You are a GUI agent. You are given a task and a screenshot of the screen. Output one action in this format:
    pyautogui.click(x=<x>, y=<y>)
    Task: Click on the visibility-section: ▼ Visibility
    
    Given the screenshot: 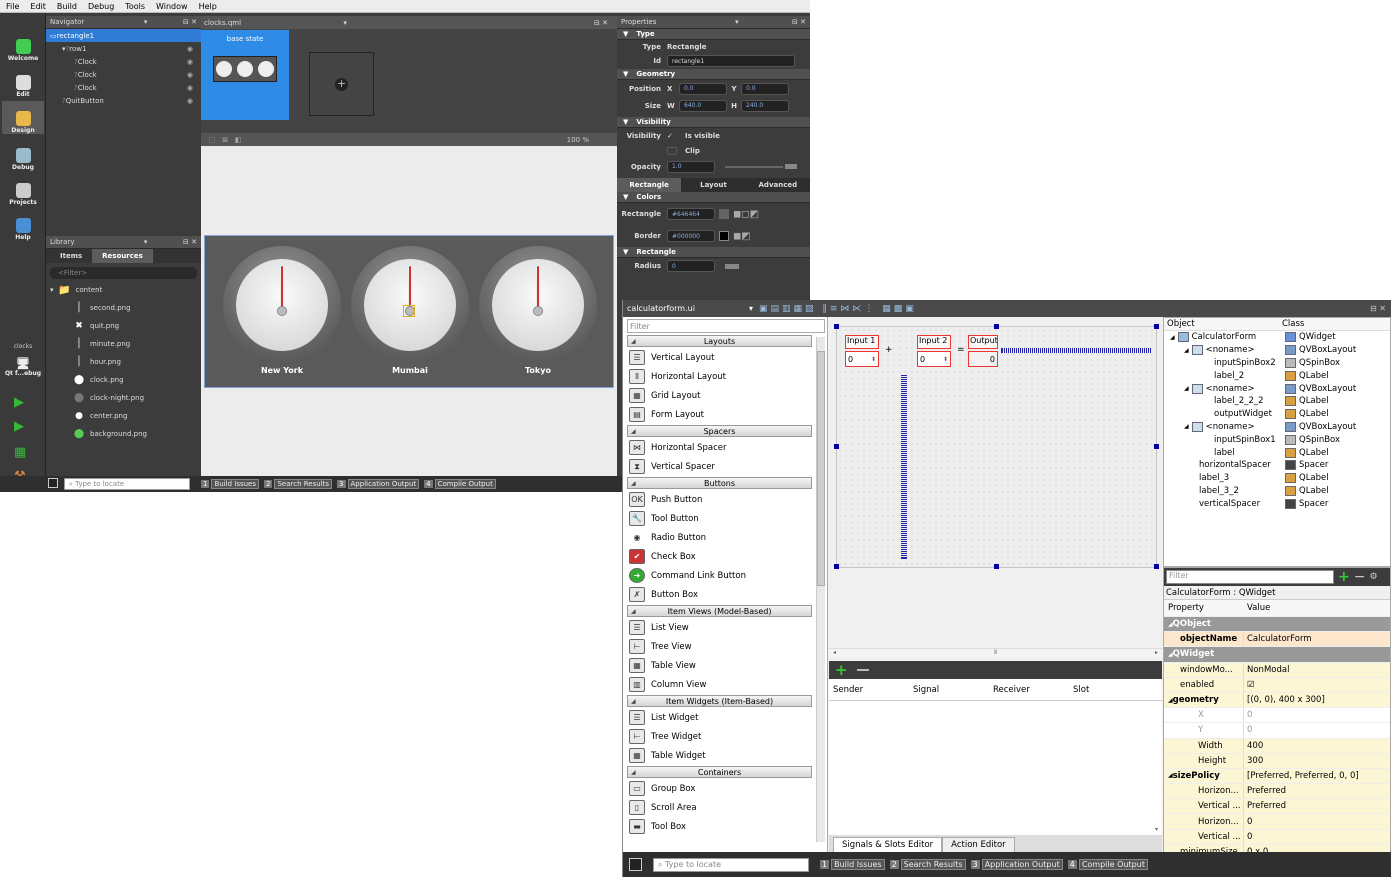 What is the action you would take?
    pyautogui.click(x=713, y=122)
    